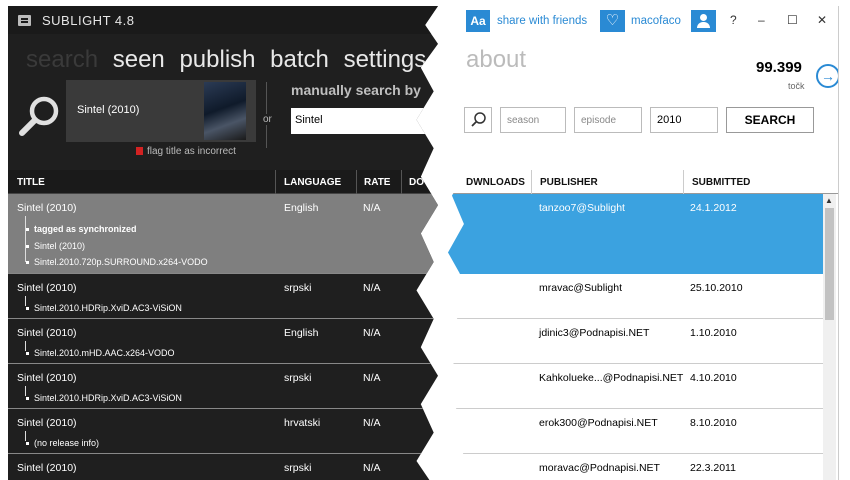 The width and height of the screenshot is (850, 480). I want to click on row-publisher: moravac@Podnapisi.NET, so click(599, 468).